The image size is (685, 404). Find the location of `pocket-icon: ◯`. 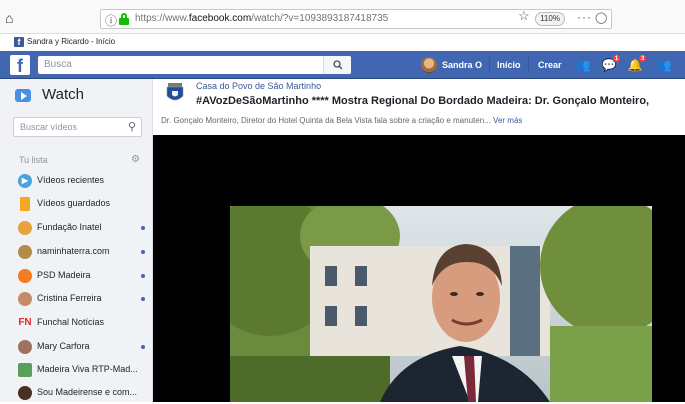

pocket-icon: ◯ is located at coordinates (601, 17).